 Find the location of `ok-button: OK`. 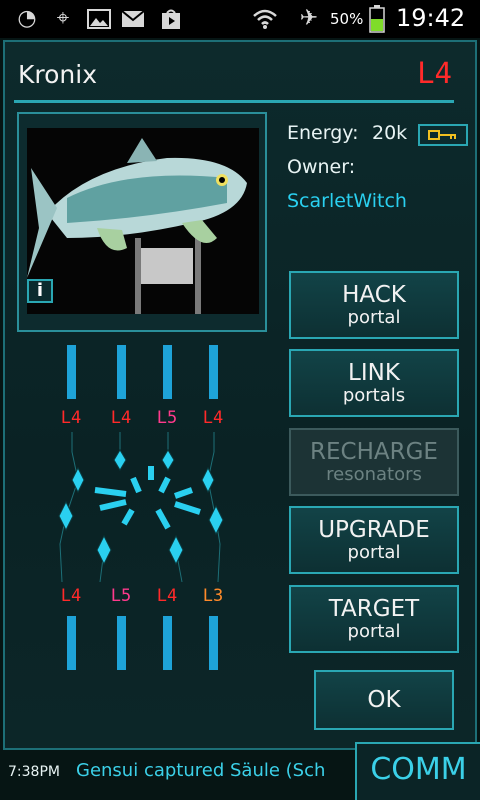

ok-button: OK is located at coordinates (384, 700).